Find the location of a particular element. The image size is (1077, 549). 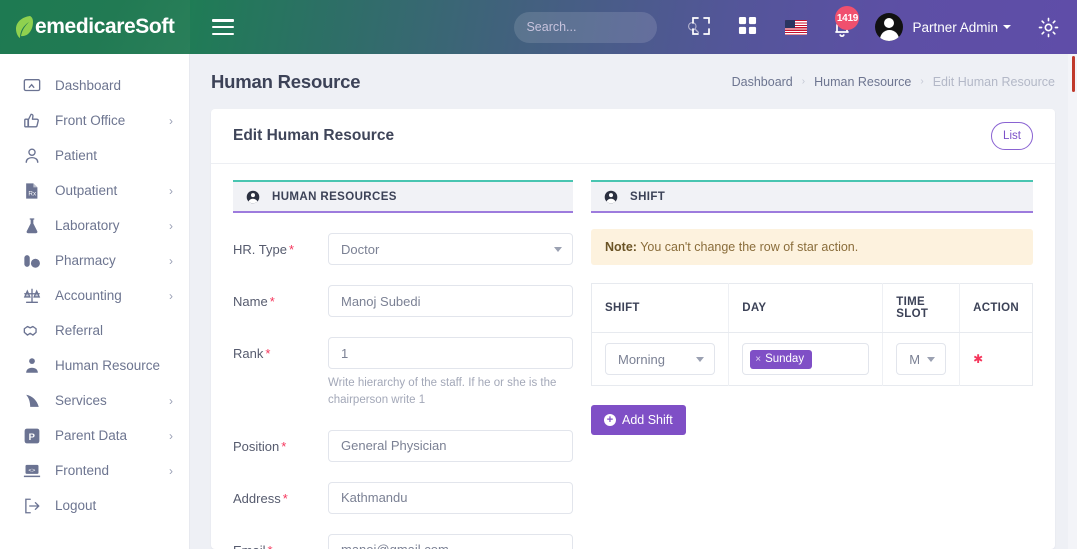

grid-apps-icon is located at coordinates (749, 27).